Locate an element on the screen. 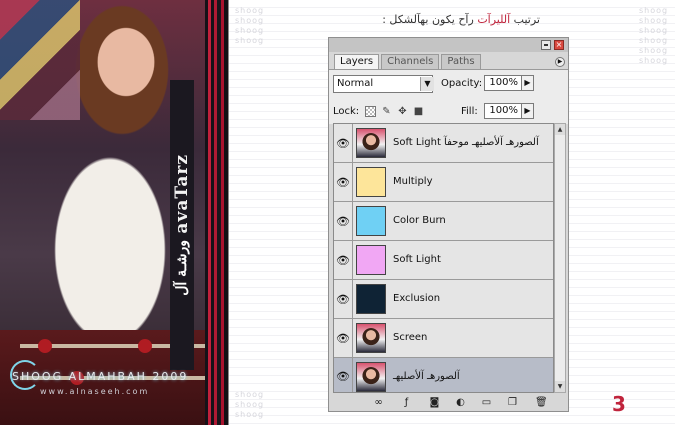 The width and height of the screenshot is (675, 425). brand-tag: avaTarz ورشـة آل is located at coordinates (182, 225).